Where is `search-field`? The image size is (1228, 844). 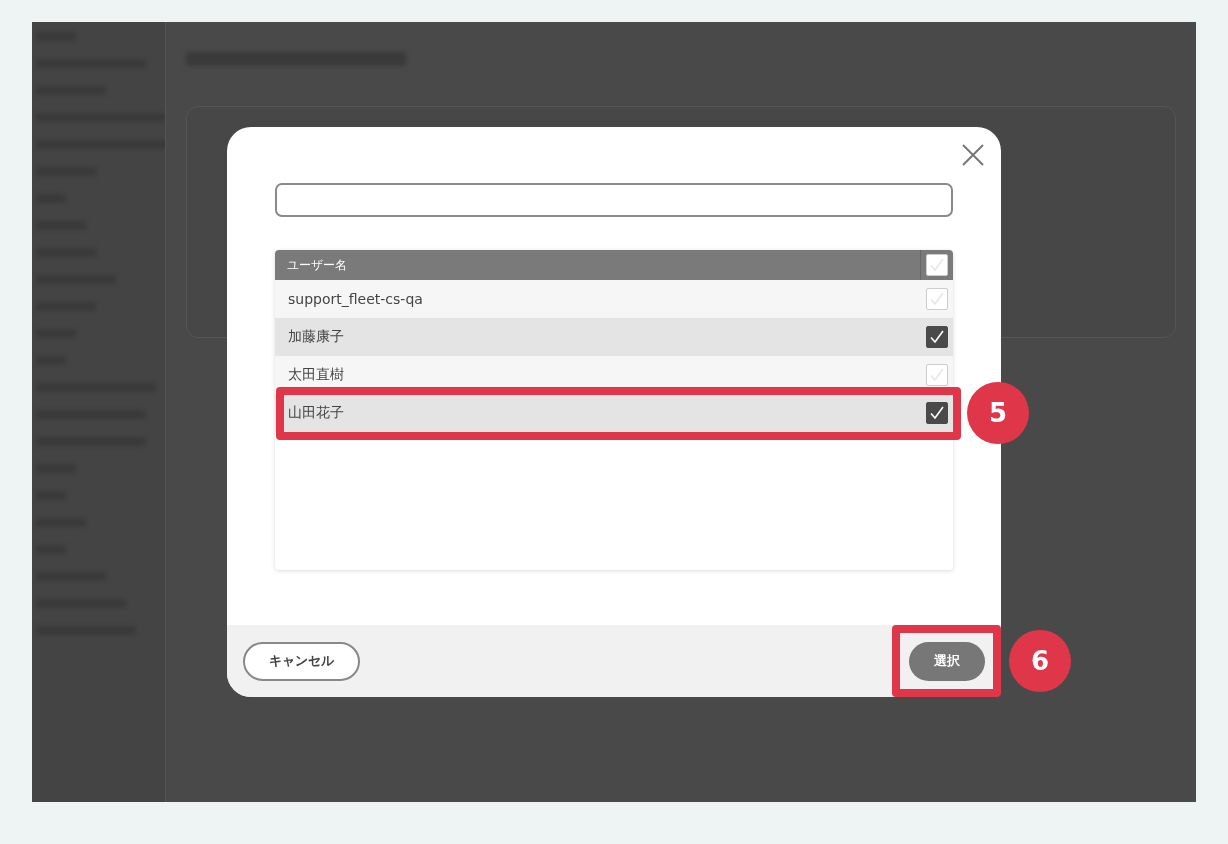 search-field is located at coordinates (614, 200).